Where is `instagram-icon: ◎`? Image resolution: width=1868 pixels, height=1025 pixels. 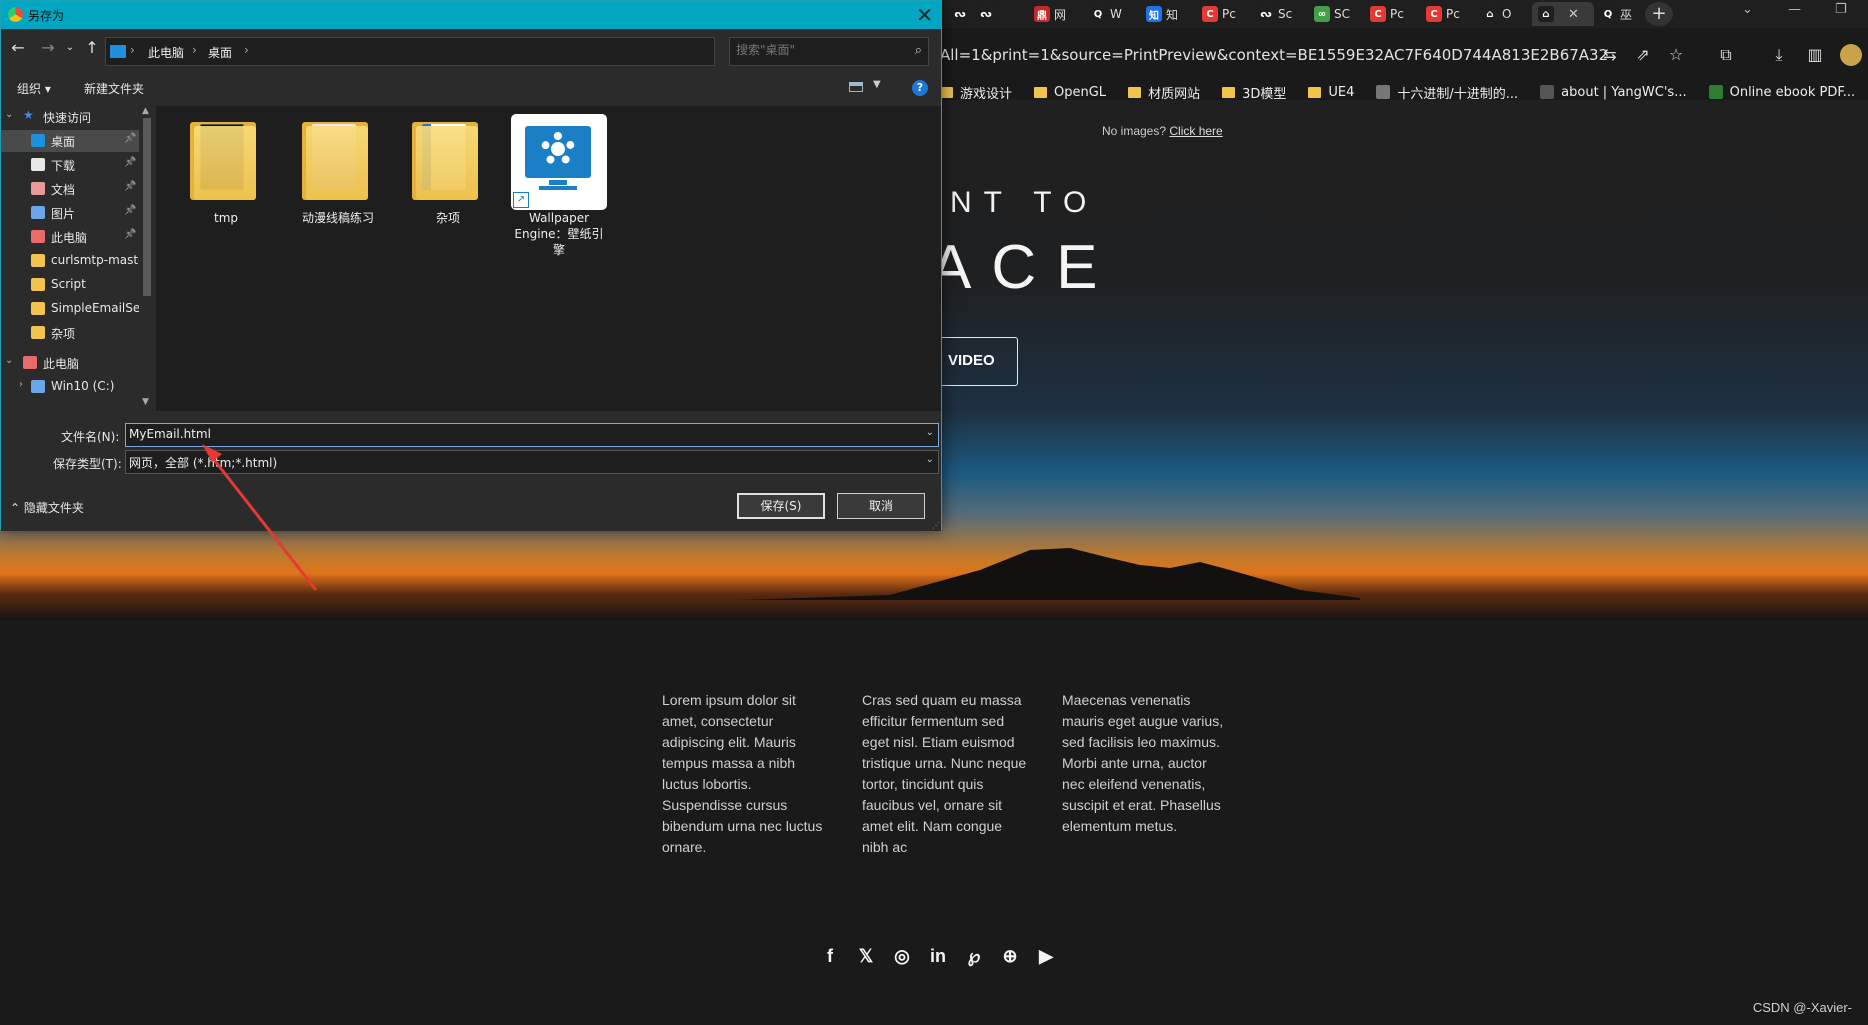
instagram-icon: ◎ is located at coordinates (902, 956).